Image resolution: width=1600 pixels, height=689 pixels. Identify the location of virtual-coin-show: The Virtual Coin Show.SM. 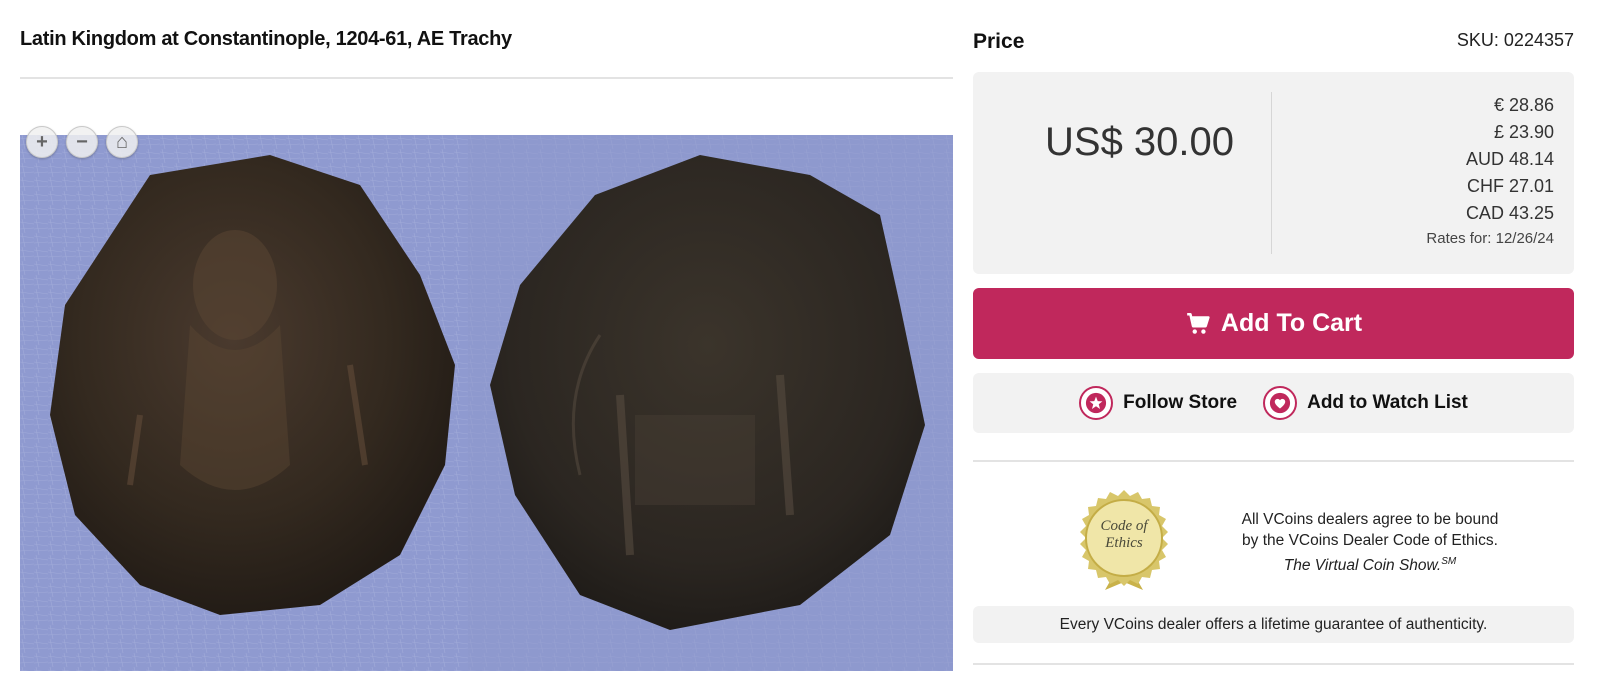
(1370, 563).